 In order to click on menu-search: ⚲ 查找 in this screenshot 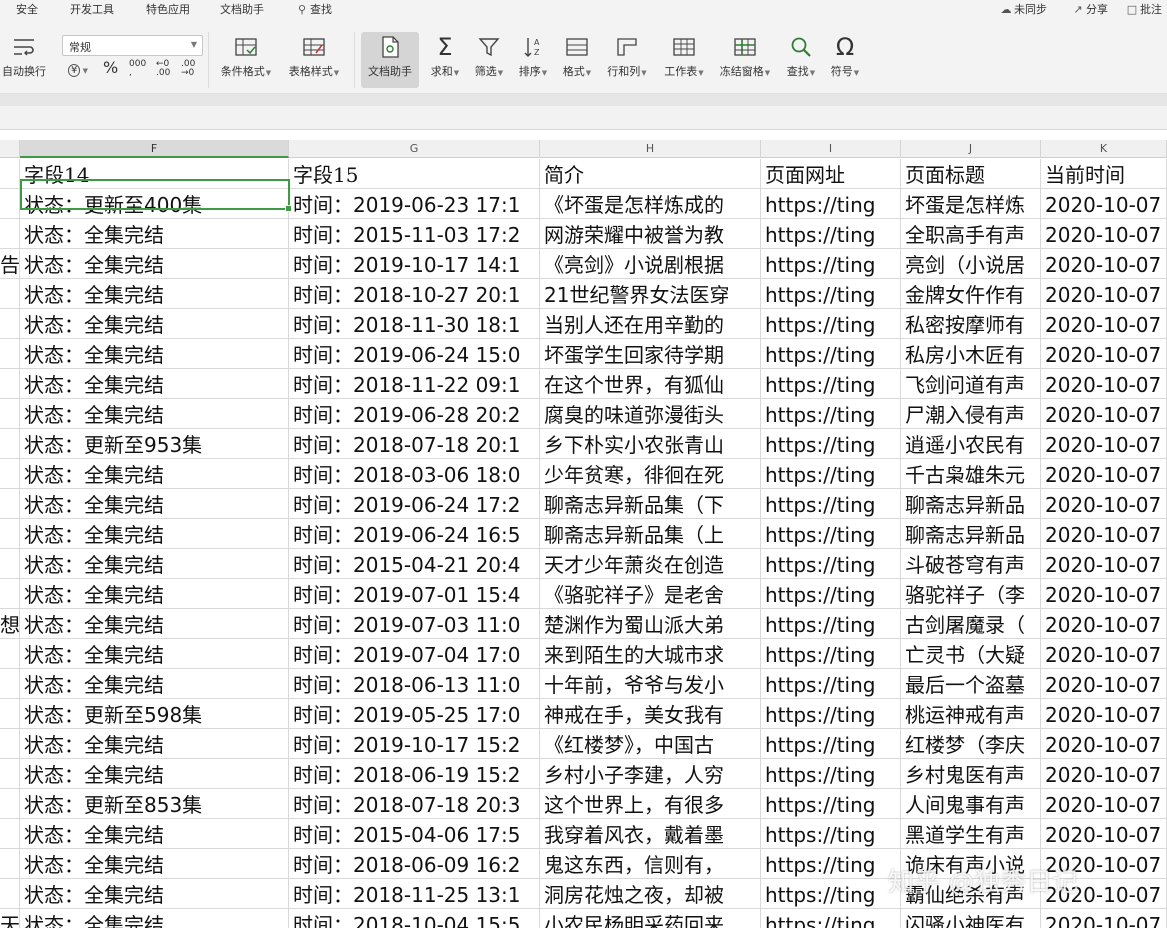, I will do `click(314, 9)`.